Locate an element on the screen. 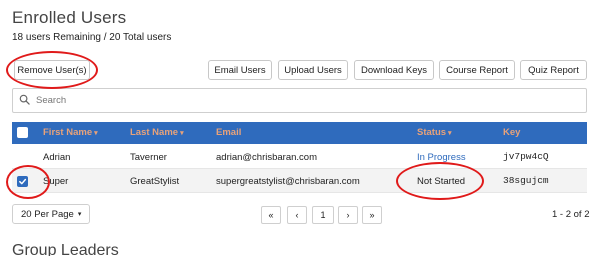  last-name-cell: Taverner is located at coordinates (148, 157).